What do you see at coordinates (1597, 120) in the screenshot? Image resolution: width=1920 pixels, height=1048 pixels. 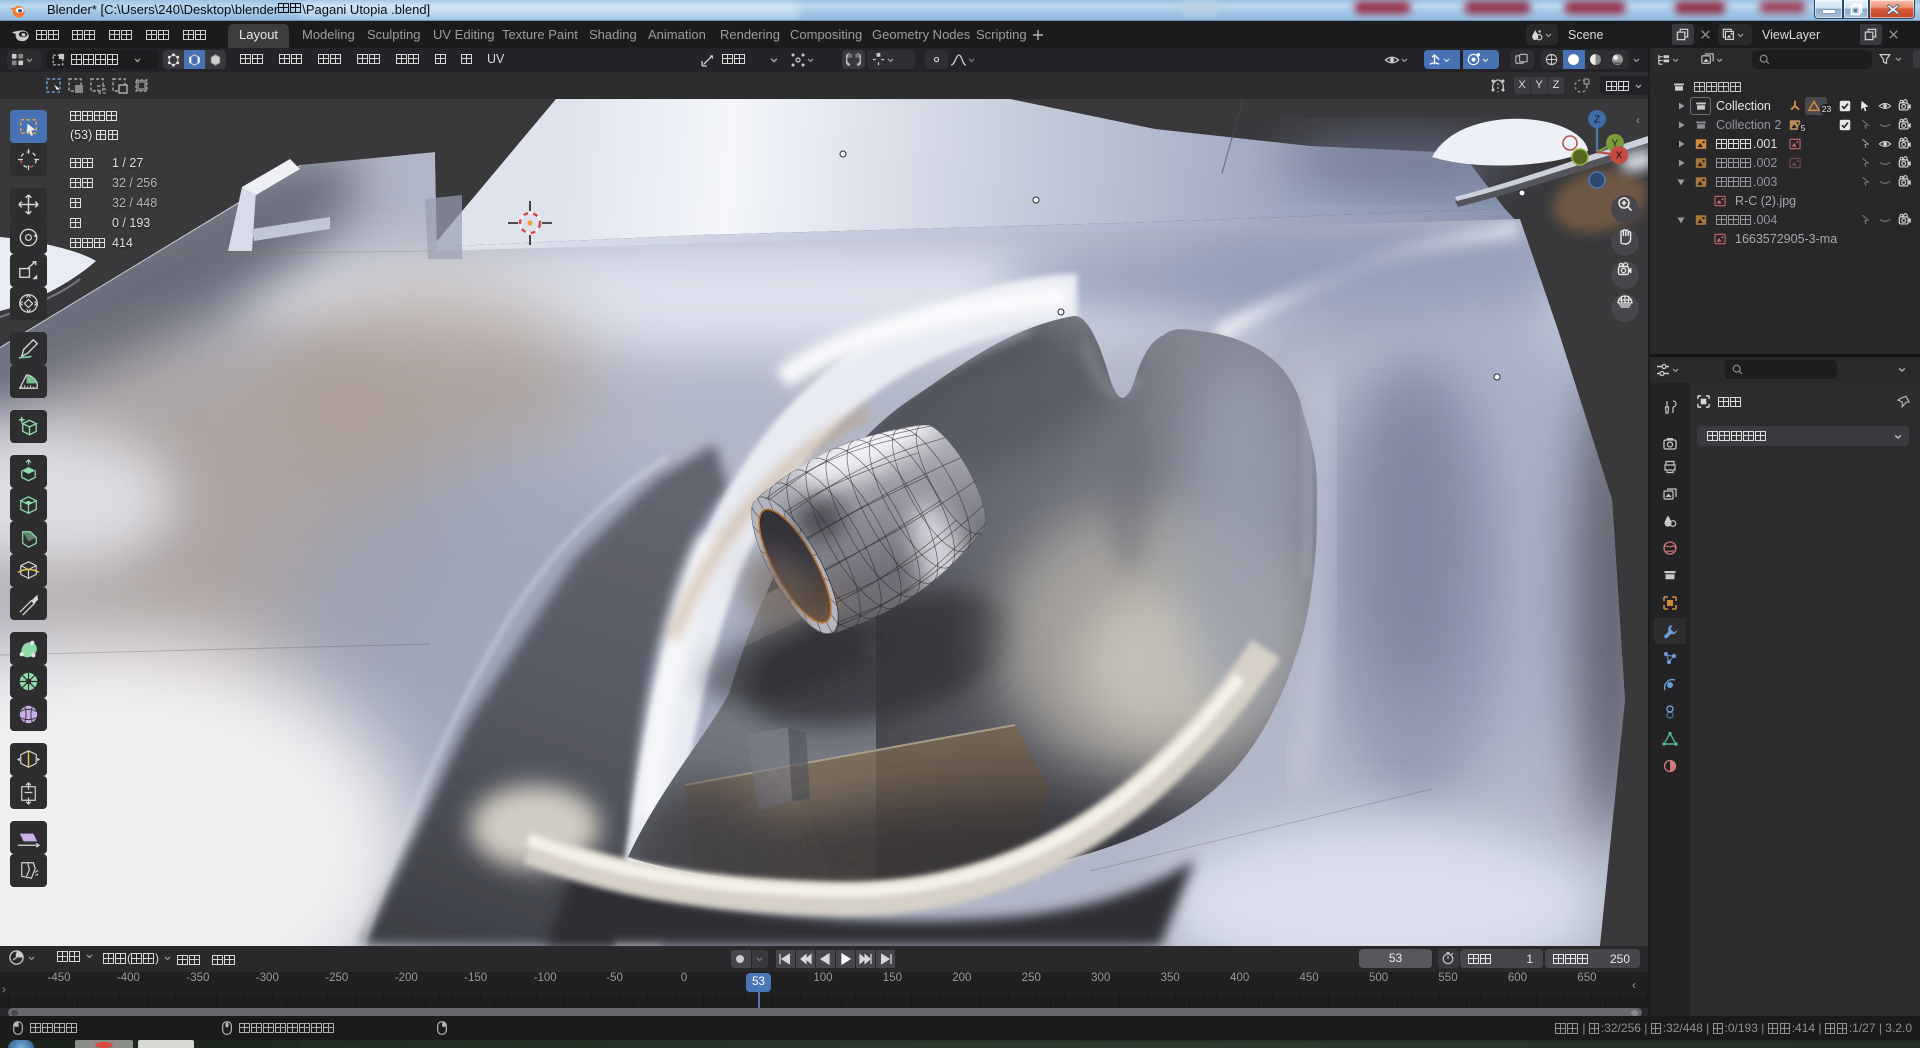 I see `svg-text: Z` at bounding box center [1597, 120].